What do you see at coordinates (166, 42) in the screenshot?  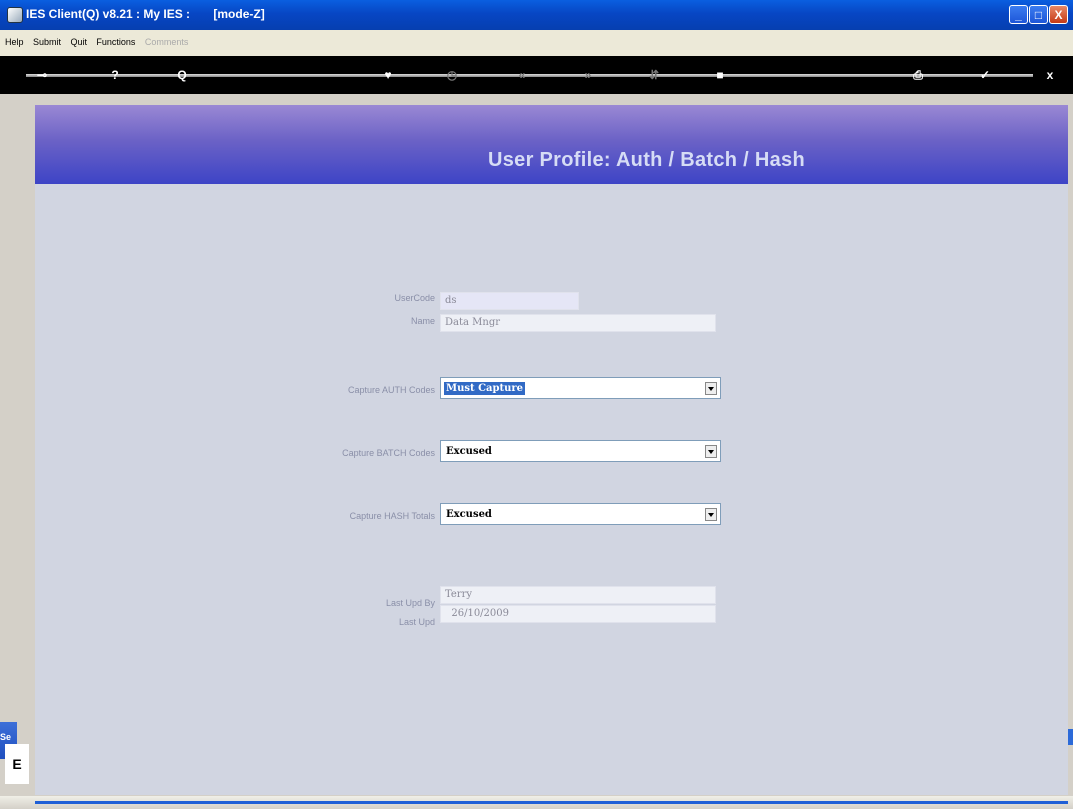 I see `menu-comments: Comments` at bounding box center [166, 42].